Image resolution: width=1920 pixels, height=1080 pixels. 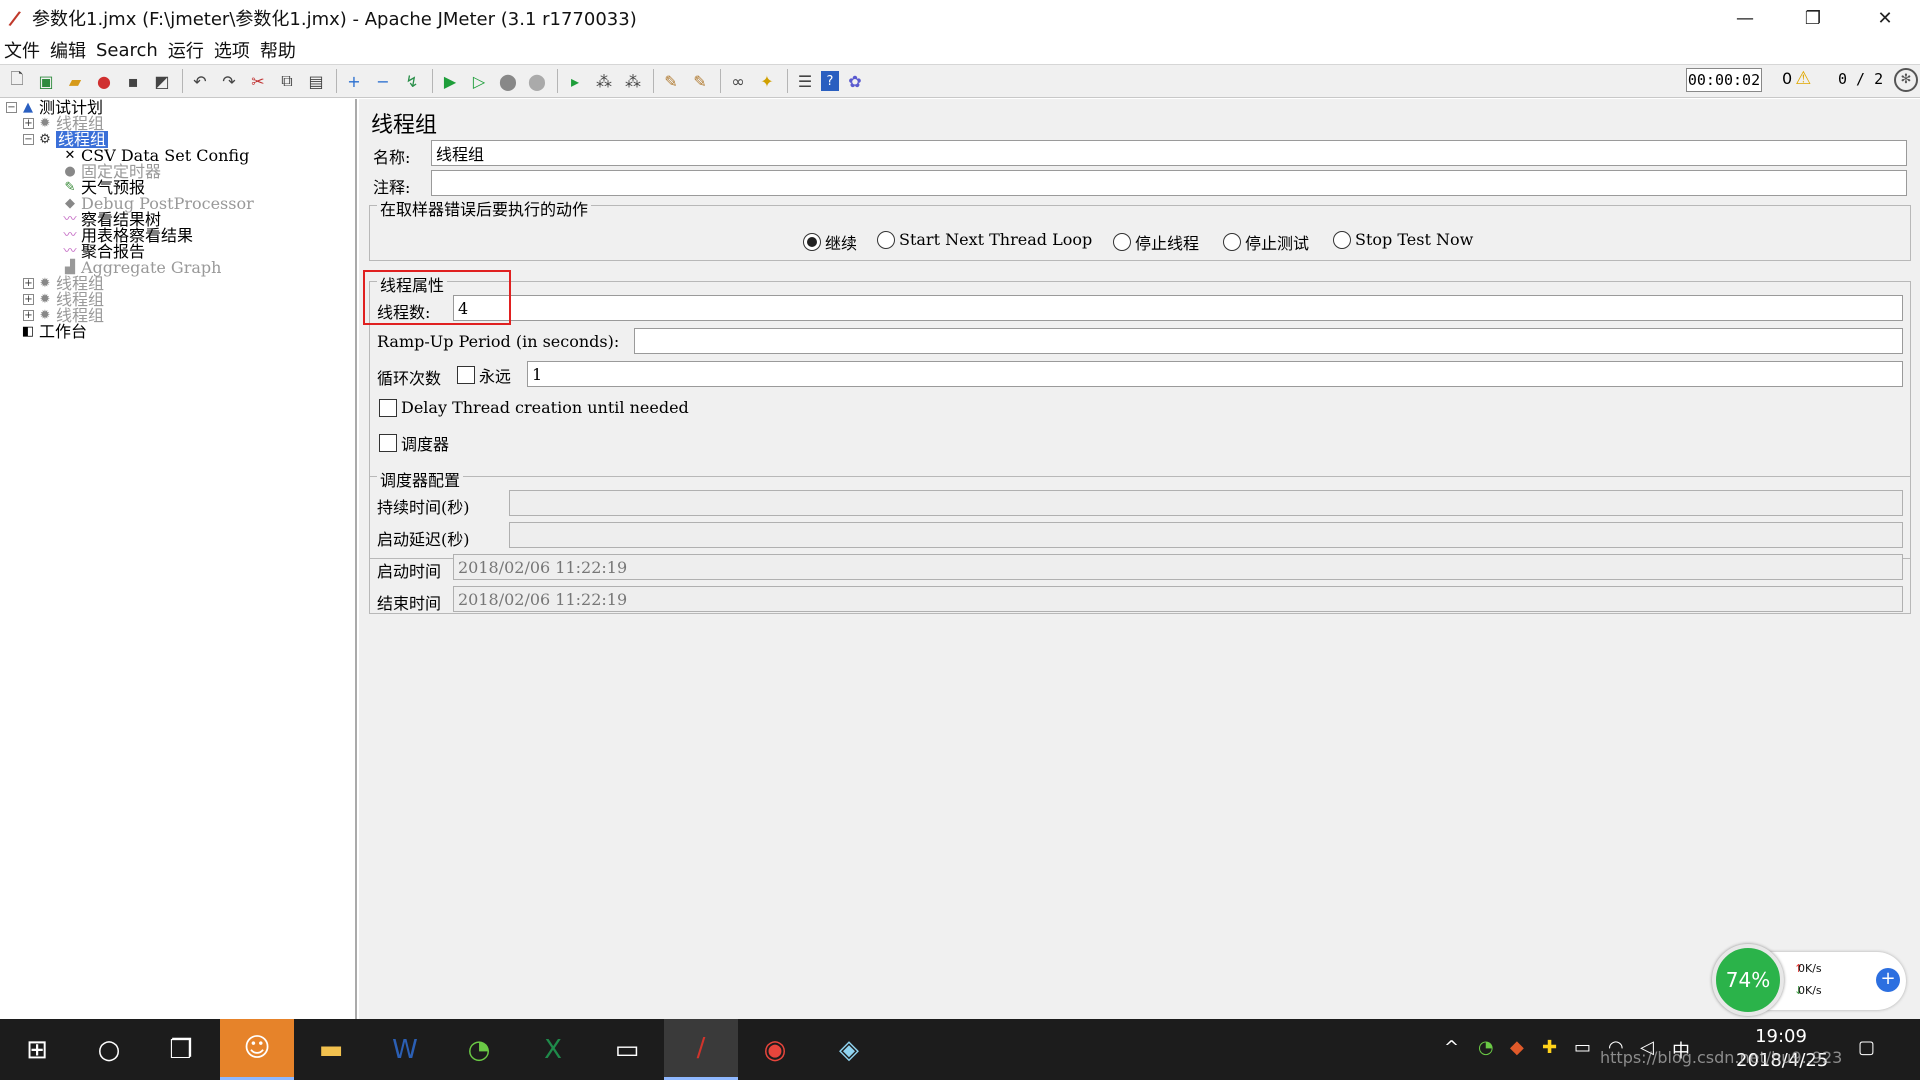 I want to click on menu-options: 选项, so click(x=232, y=50).